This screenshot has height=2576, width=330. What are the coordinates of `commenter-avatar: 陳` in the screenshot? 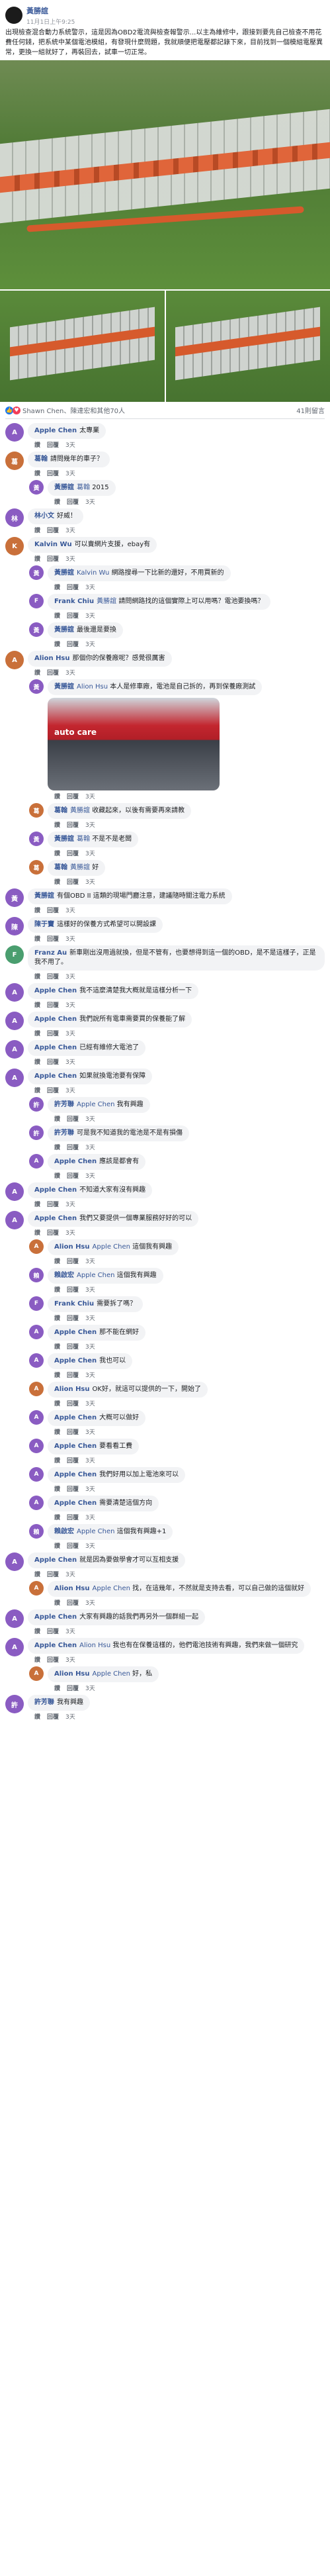 It's located at (14, 926).